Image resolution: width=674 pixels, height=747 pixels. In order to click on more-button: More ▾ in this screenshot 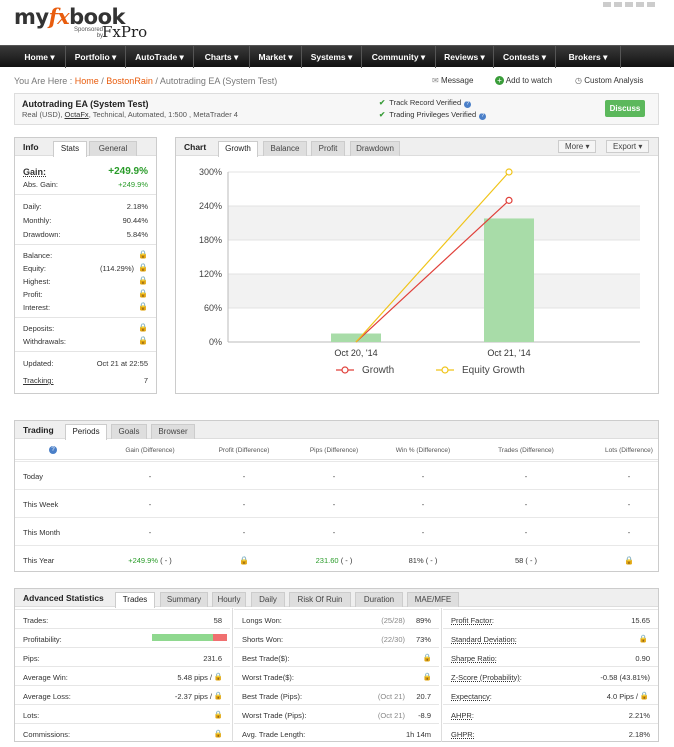, I will do `click(577, 146)`.